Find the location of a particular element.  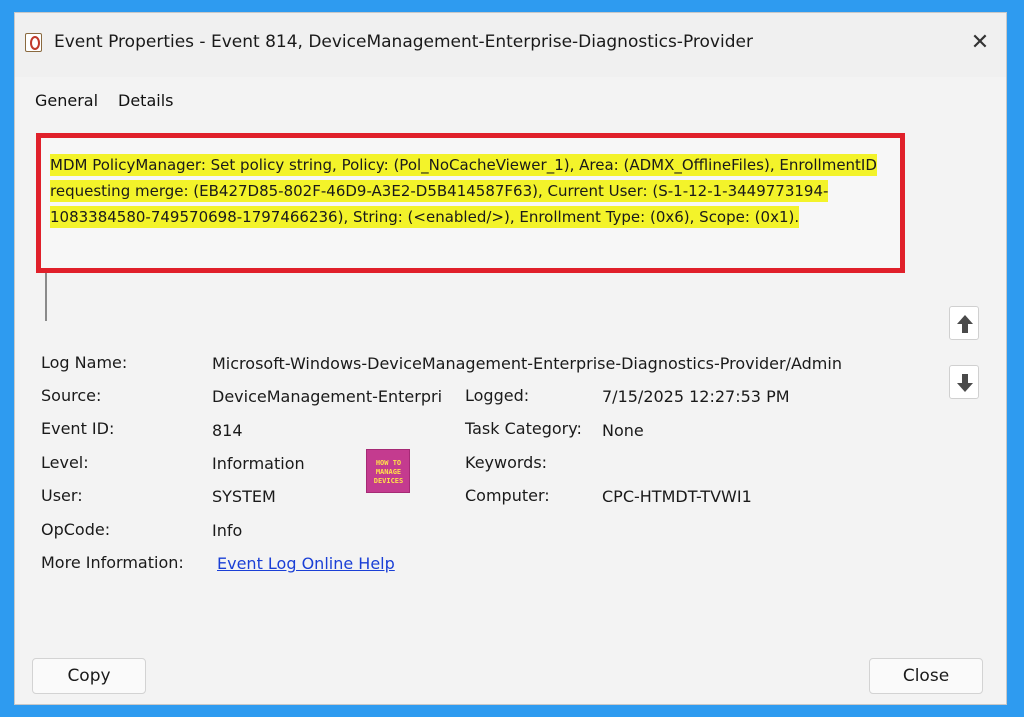

source-label: Source: is located at coordinates (71, 395).